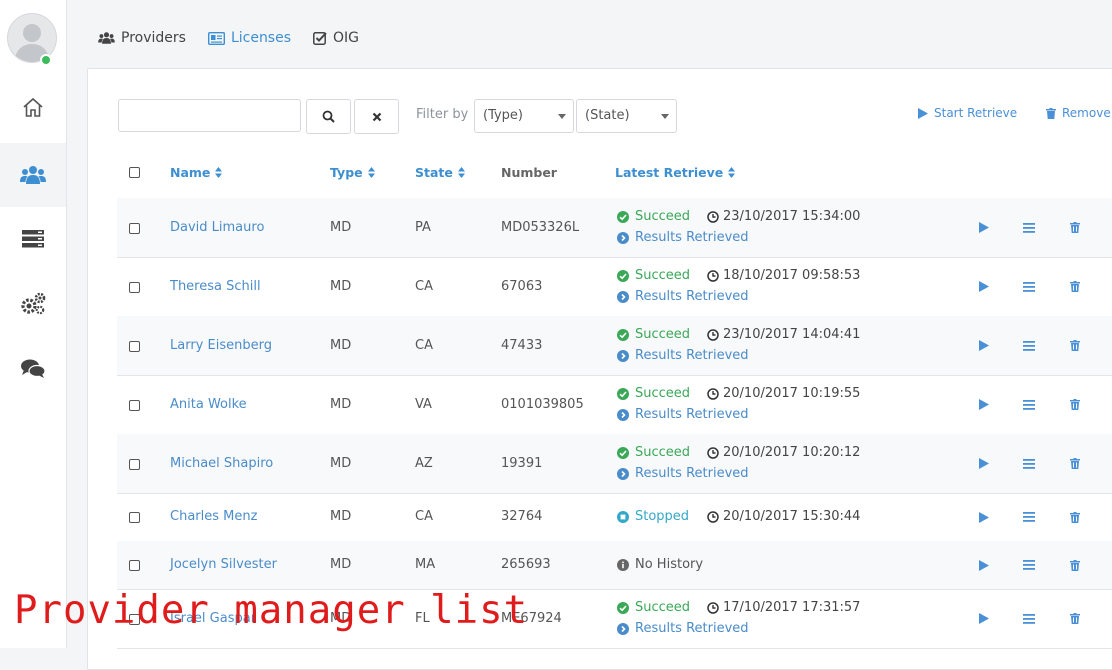 This screenshot has width=1112, height=670. Describe the element at coordinates (33, 108) in the screenshot. I see `sidebar-item-home` at that location.